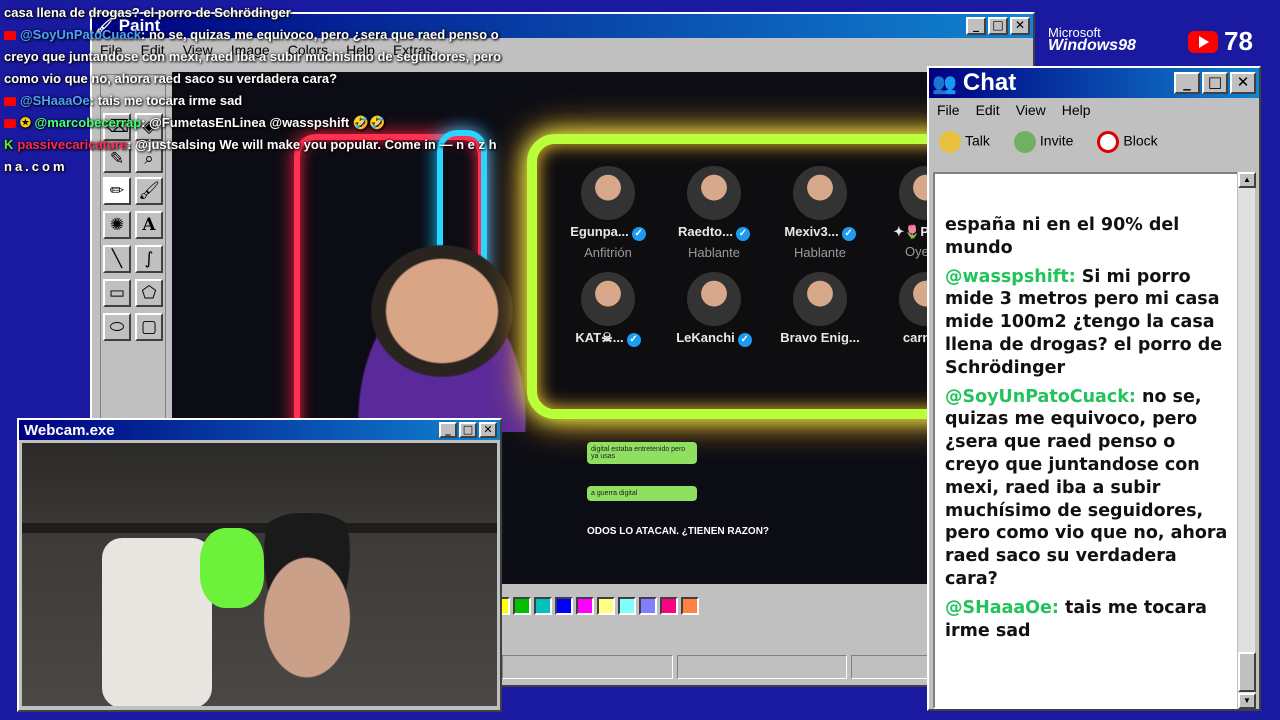 The height and width of the screenshot is (720, 1280). I want to click on streamer-face, so click(307, 608).